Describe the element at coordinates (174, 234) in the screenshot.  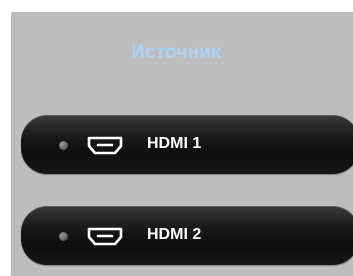
I see `source-item-label: HDMI 2` at that location.